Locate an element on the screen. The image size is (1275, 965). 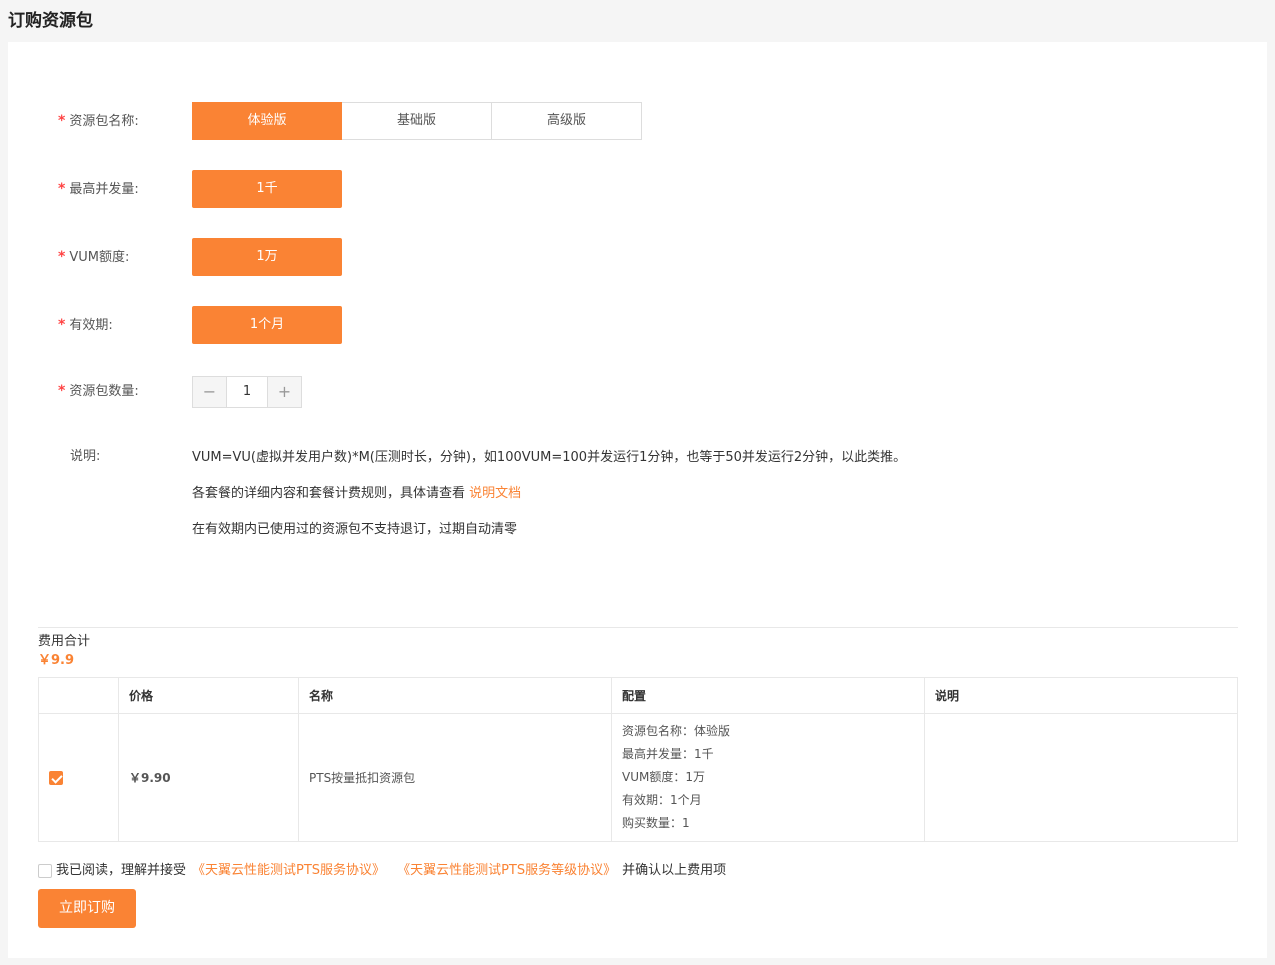
header-price: 价格 is located at coordinates (208, 695).